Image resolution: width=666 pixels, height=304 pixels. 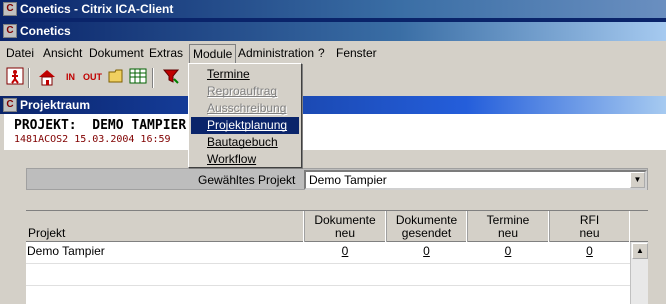 What do you see at coordinates (46, 77) in the screenshot?
I see `home-icon` at bounding box center [46, 77].